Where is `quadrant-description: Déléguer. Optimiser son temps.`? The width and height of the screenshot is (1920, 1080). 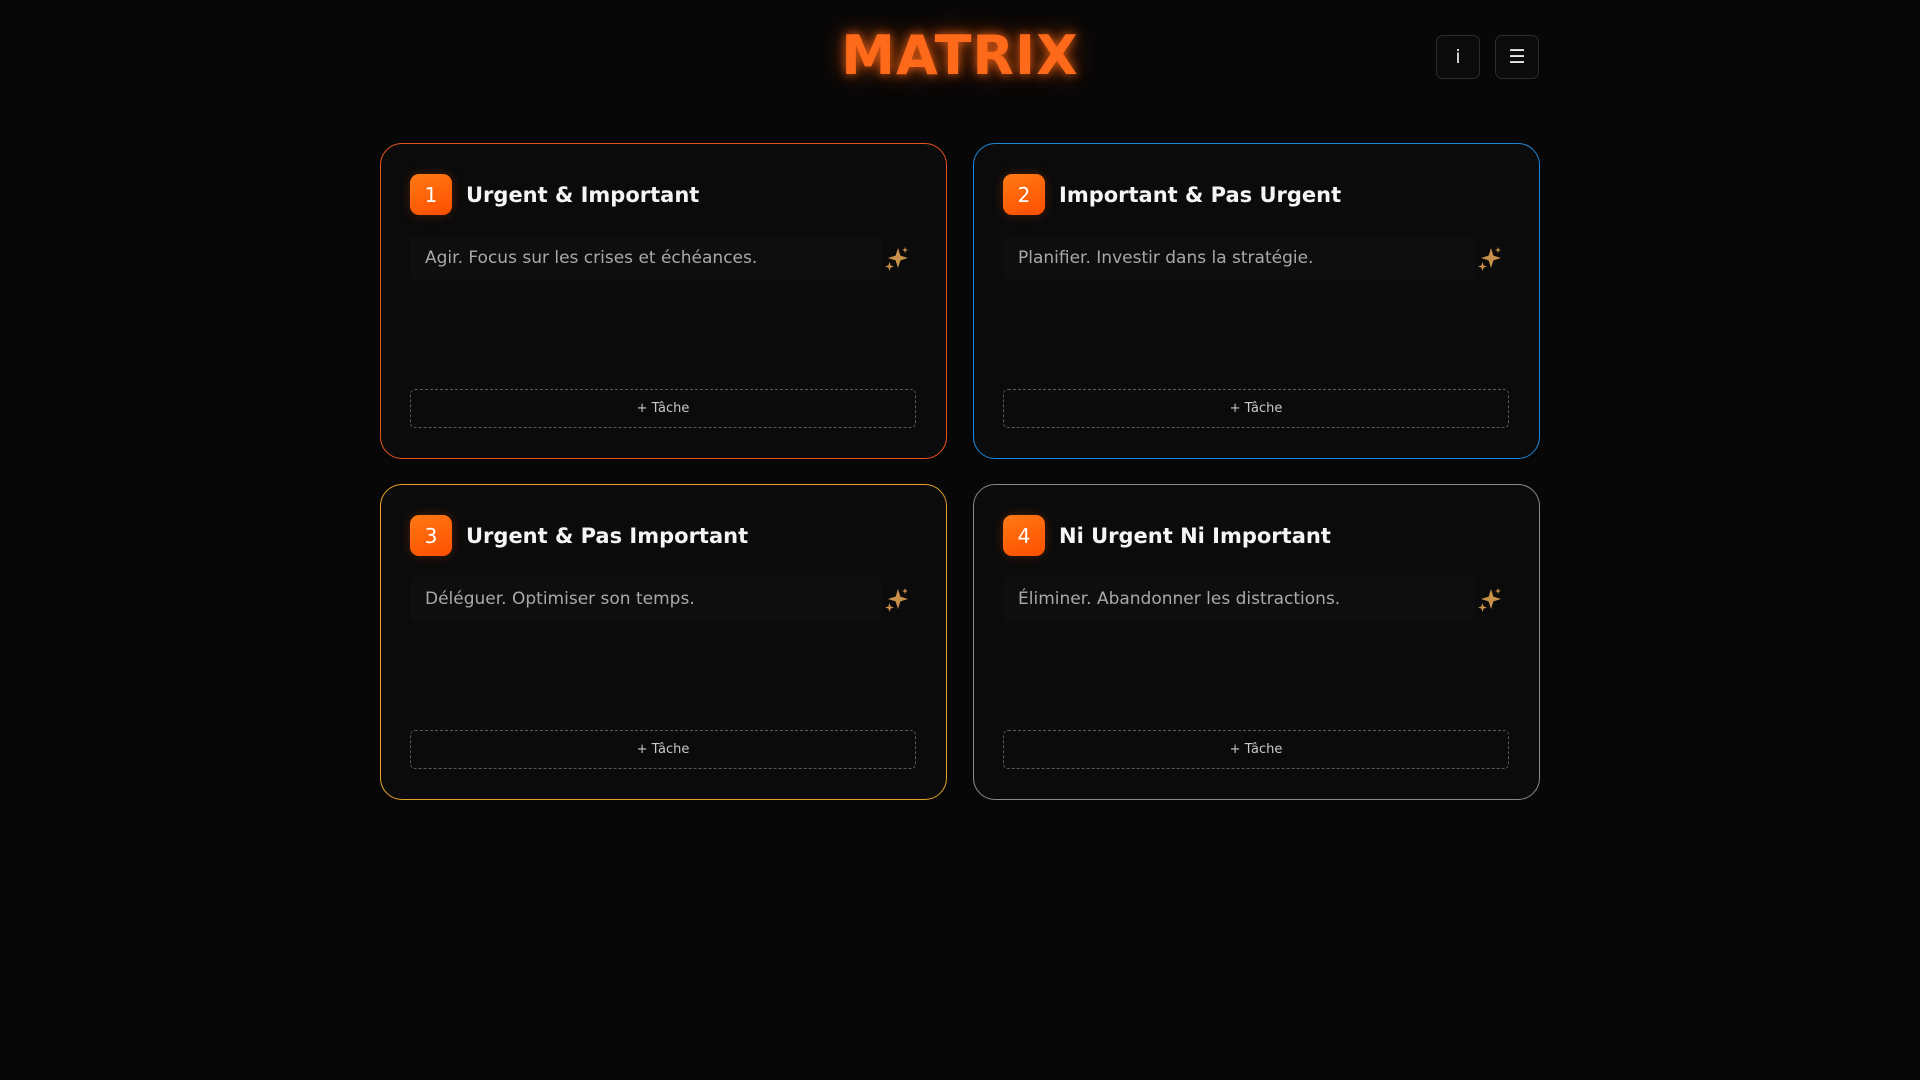 quadrant-description: Déléguer. Optimiser son temps. is located at coordinates (646, 599).